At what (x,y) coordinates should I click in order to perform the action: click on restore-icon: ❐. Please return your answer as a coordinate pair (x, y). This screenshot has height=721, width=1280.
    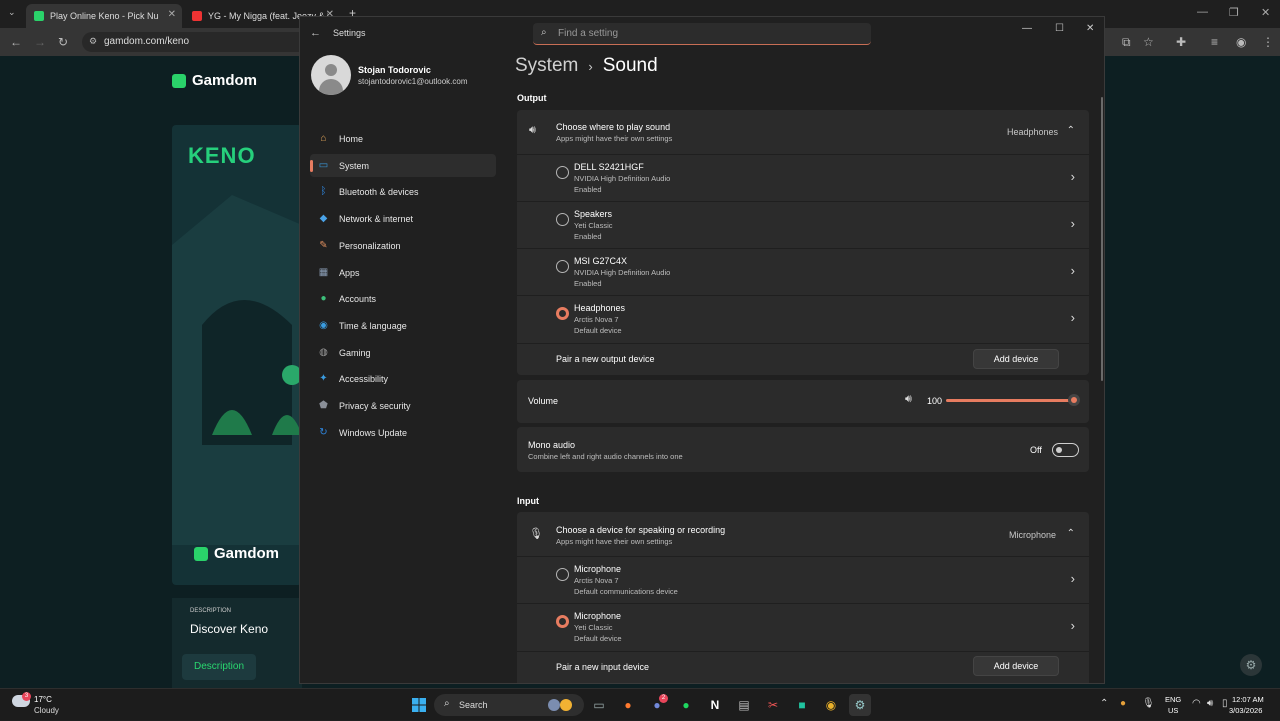
    Looking at the image, I should click on (1234, 12).